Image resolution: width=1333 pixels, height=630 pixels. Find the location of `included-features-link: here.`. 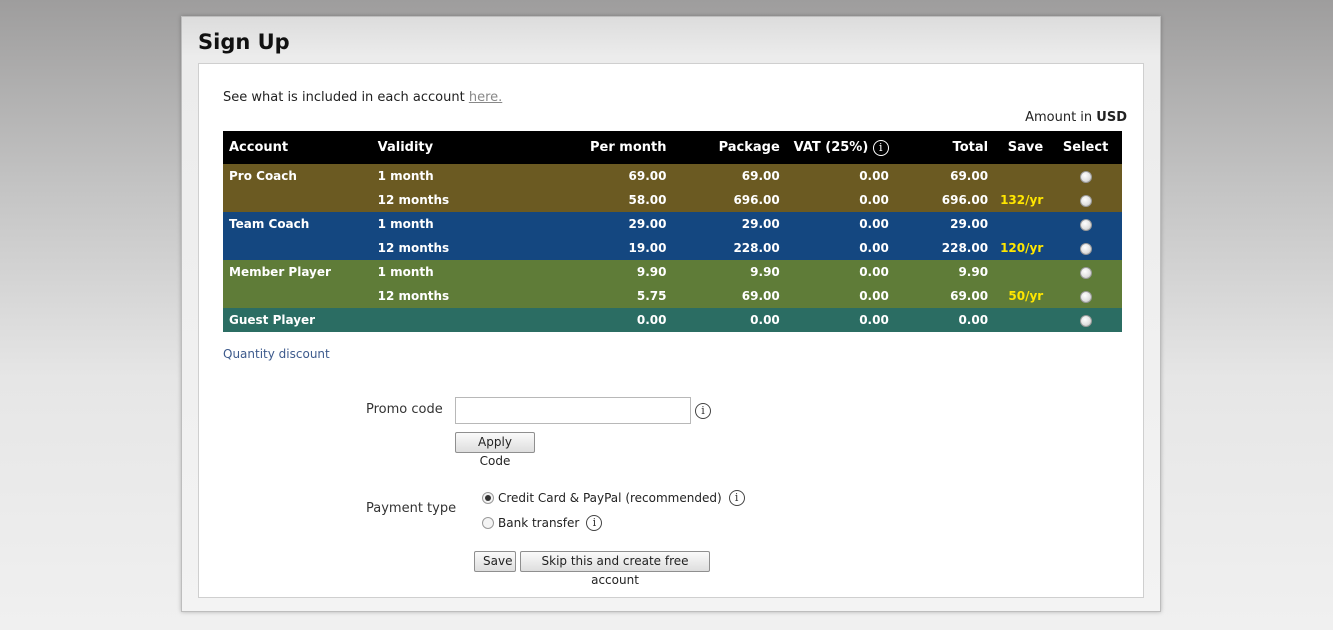

included-features-link: here. is located at coordinates (485, 97).